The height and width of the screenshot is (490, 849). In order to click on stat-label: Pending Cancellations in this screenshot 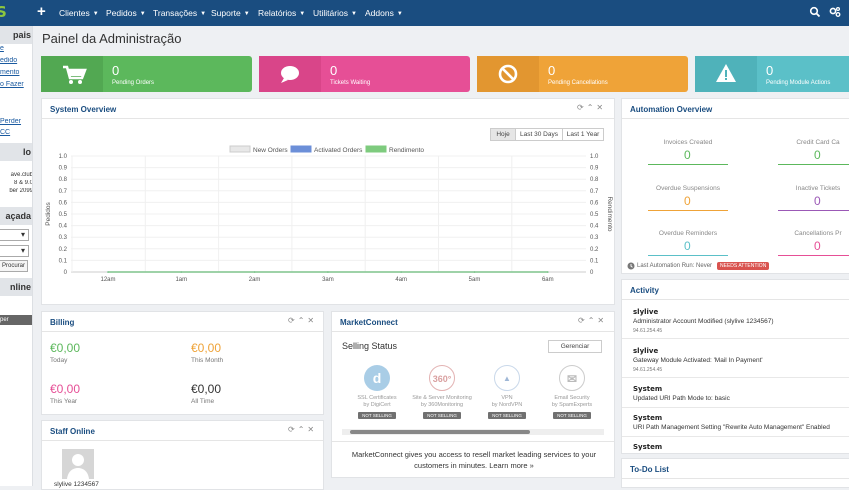, I will do `click(578, 83)`.